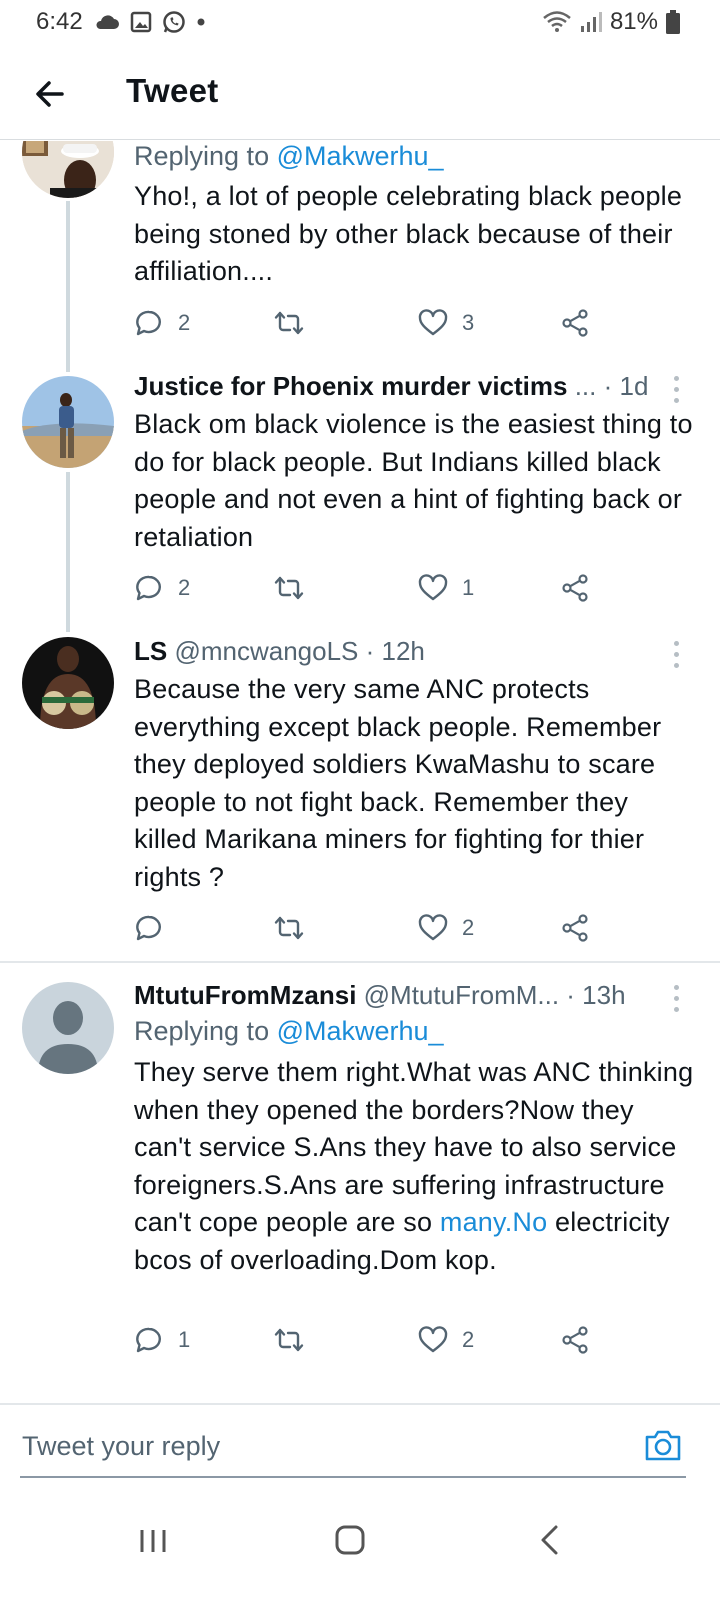 This screenshot has height=1600, width=720. What do you see at coordinates (245, 995) in the screenshot?
I see `display-name: MtutuFromMzansi` at bounding box center [245, 995].